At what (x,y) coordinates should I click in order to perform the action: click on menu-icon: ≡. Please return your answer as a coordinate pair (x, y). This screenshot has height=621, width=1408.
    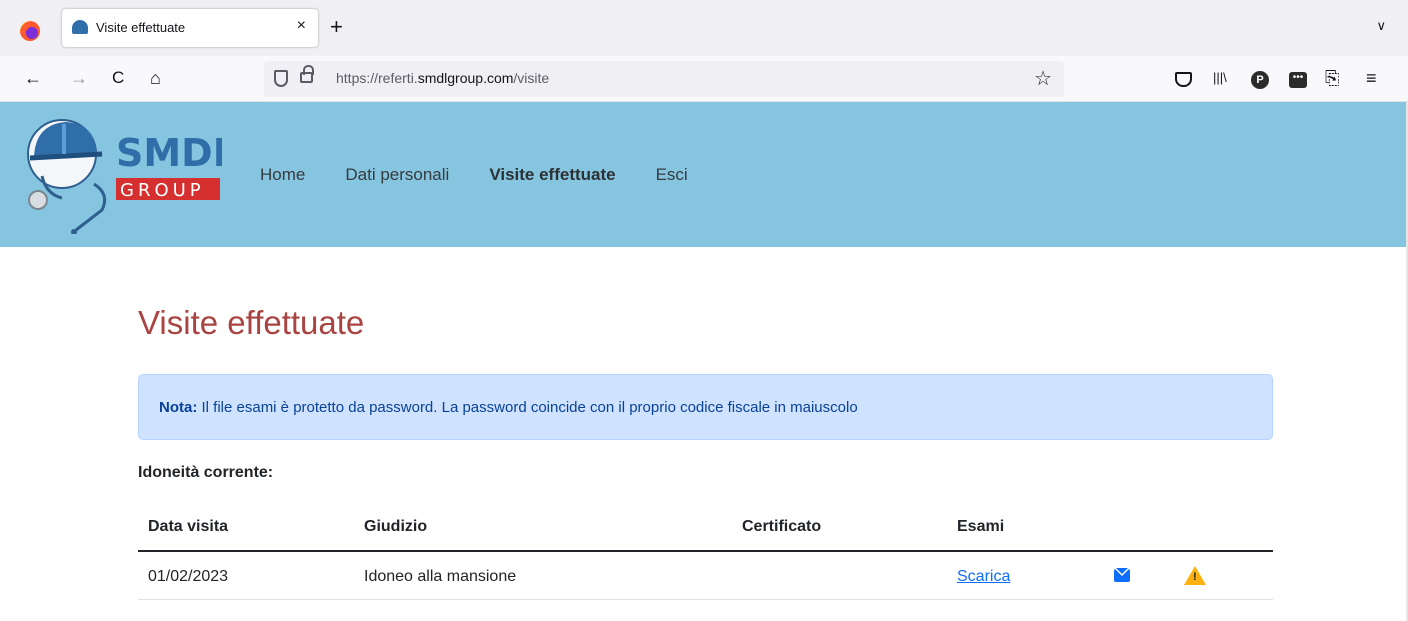
    Looking at the image, I should click on (1371, 78).